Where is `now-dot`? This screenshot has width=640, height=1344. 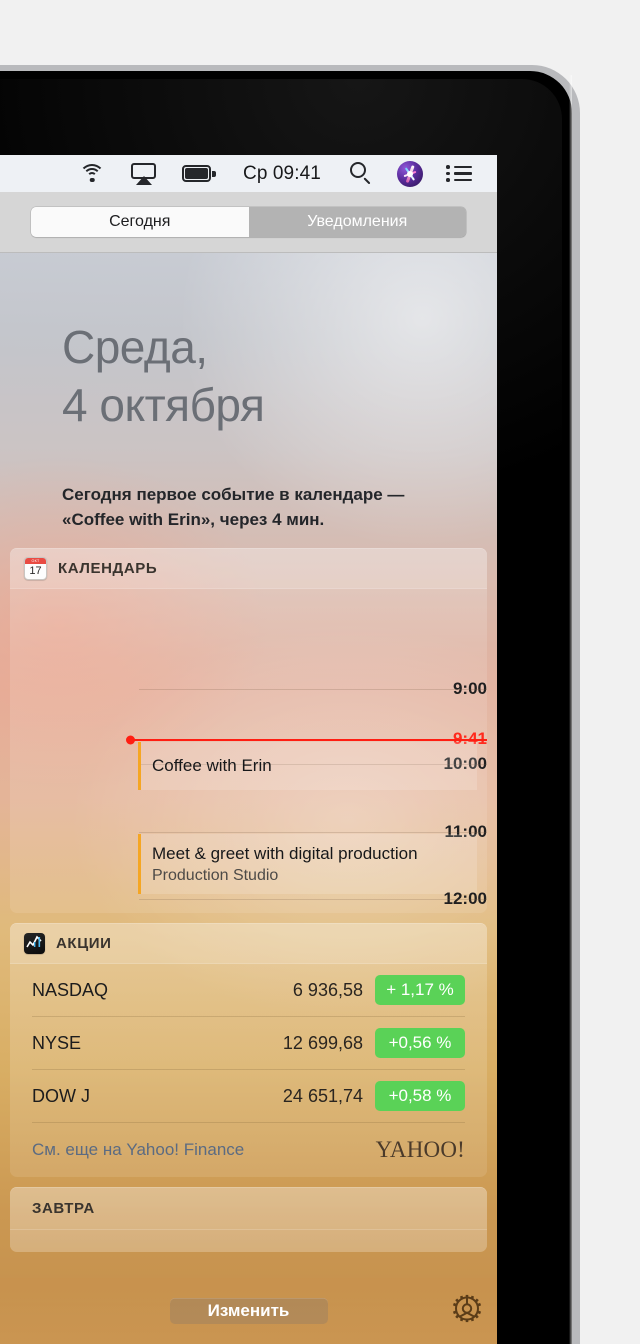
now-dot is located at coordinates (130, 740).